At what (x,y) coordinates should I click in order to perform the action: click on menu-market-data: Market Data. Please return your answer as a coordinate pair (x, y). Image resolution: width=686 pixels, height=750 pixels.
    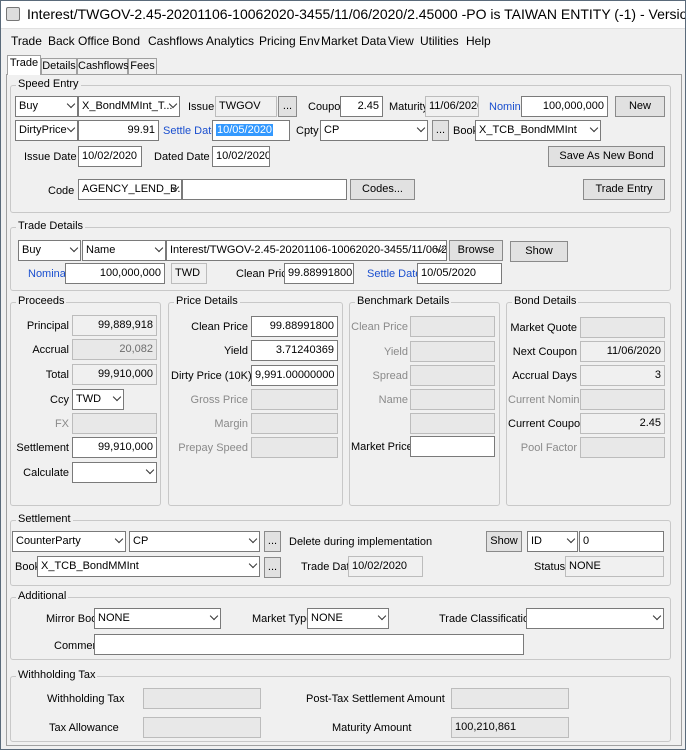
    Looking at the image, I should click on (353, 41).